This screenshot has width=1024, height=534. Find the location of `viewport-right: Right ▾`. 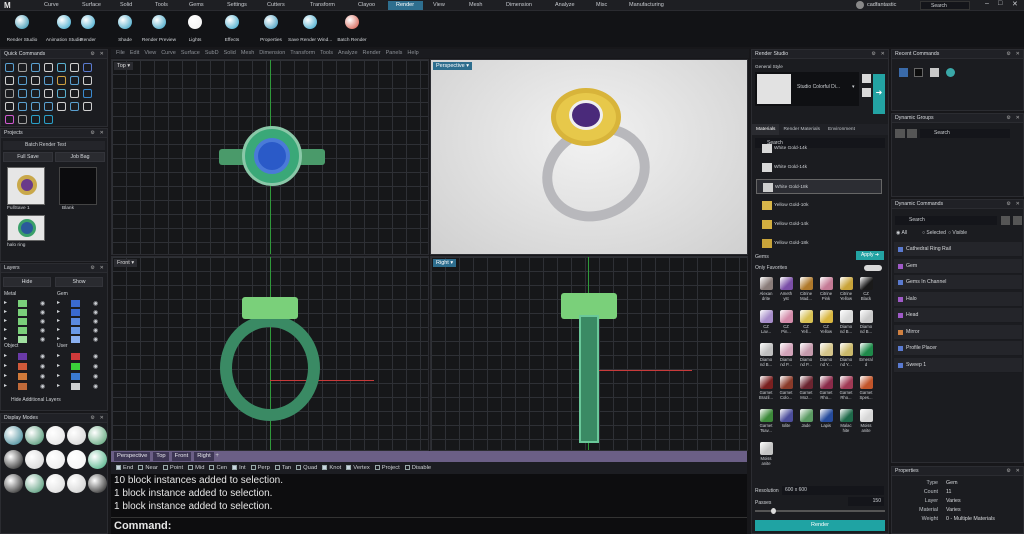

viewport-right: Right ▾ is located at coordinates (589, 353).